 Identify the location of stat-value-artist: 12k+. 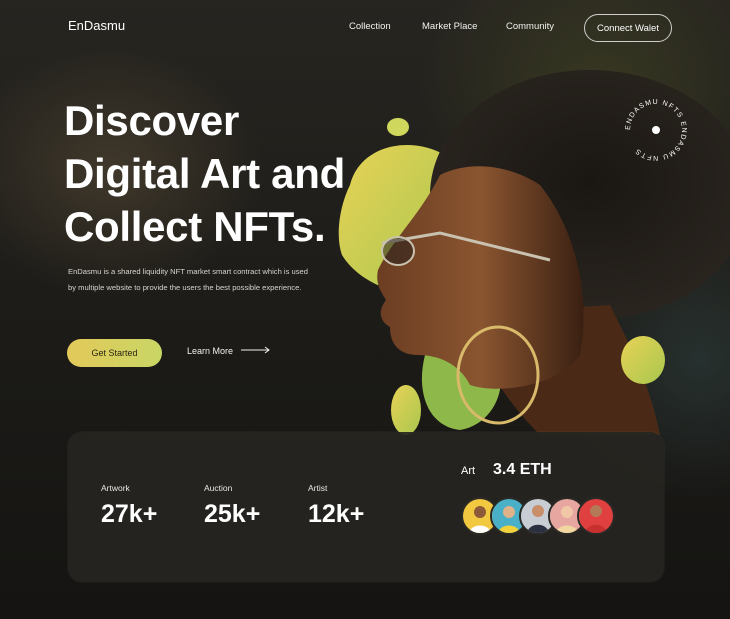
(336, 514).